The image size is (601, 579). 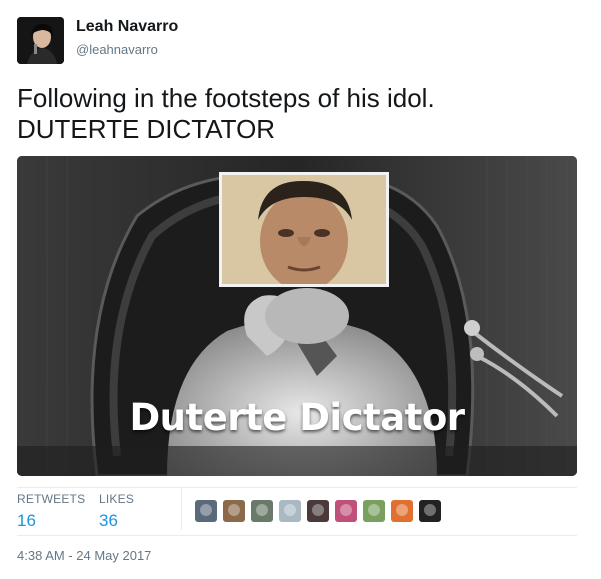 What do you see at coordinates (297, 535) in the screenshot?
I see `stats-divider-bottom` at bounding box center [297, 535].